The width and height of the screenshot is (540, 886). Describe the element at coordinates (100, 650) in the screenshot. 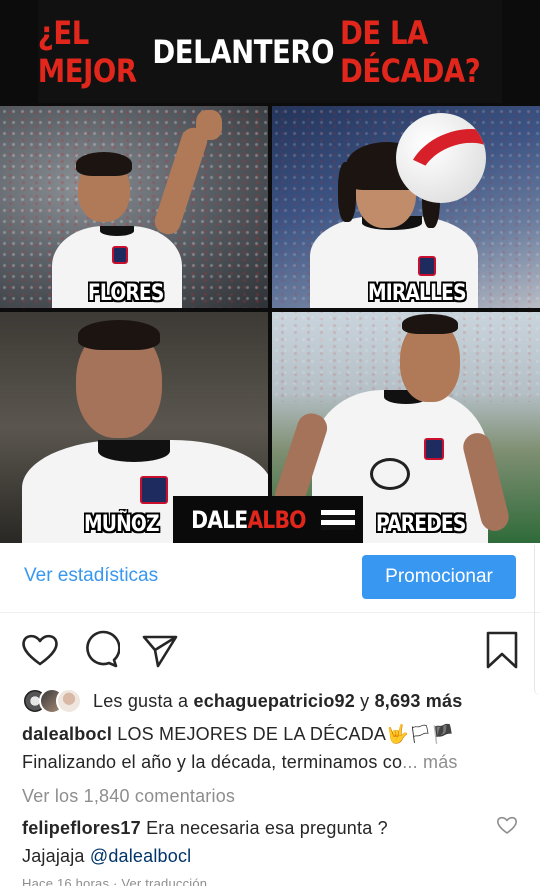

I see `comment-icon` at that location.